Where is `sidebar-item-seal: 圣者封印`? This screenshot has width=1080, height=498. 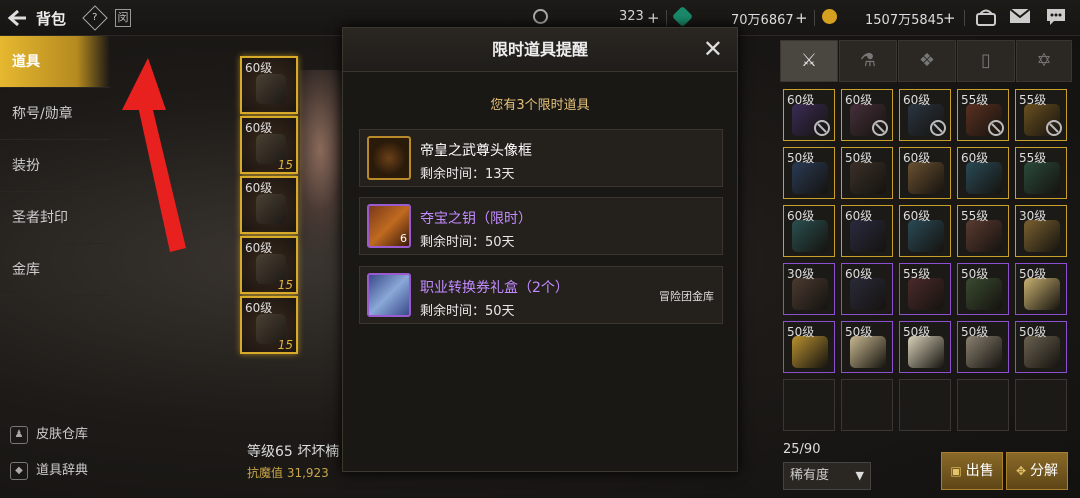 sidebar-item-seal: 圣者封印 is located at coordinates (55, 218).